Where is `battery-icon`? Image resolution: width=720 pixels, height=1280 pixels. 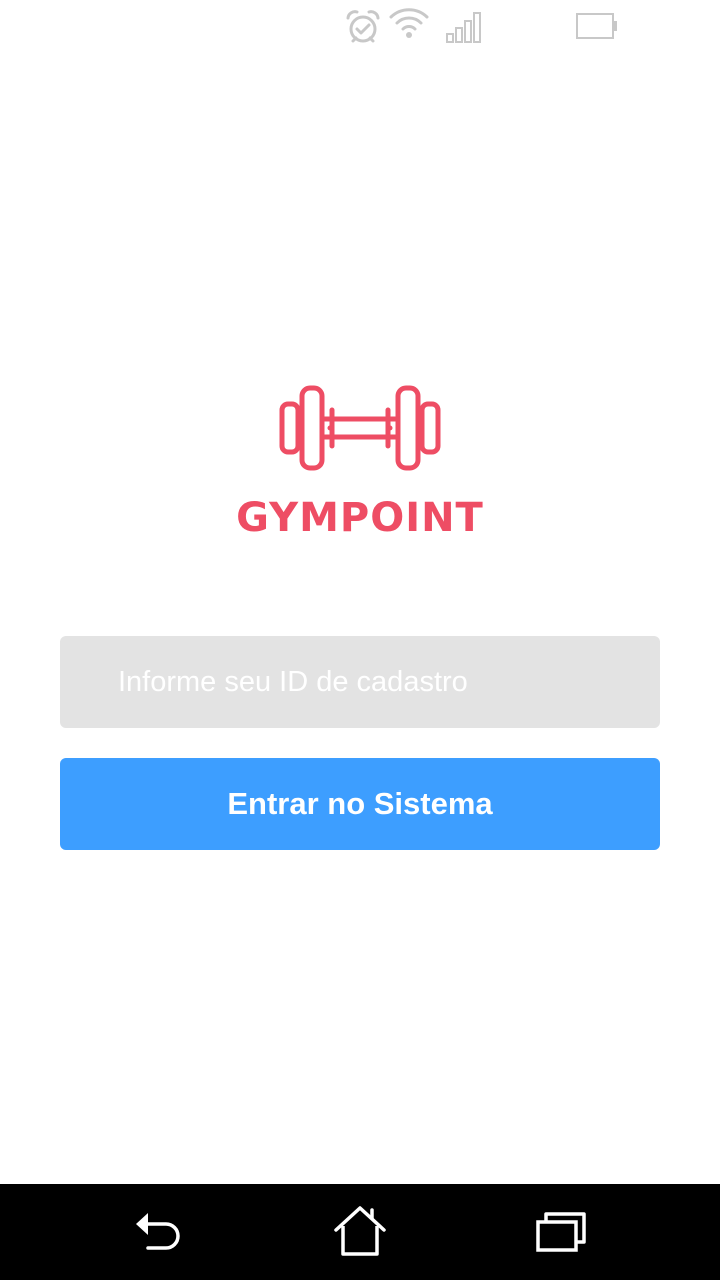
battery-icon is located at coordinates (596, 26).